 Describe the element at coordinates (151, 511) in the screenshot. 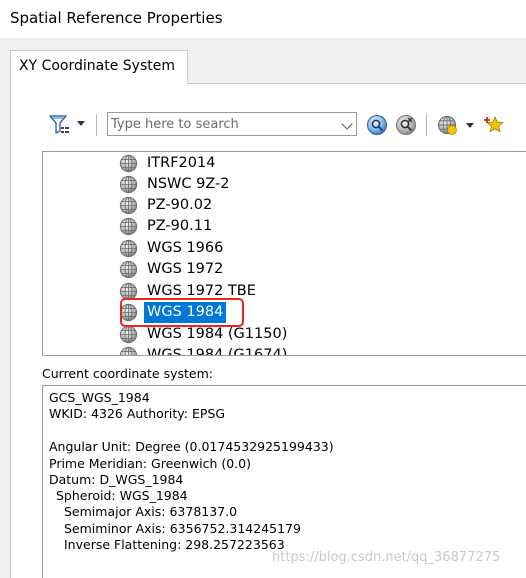

I see `info-line: Semimajor Axis: 6378137.0` at that location.